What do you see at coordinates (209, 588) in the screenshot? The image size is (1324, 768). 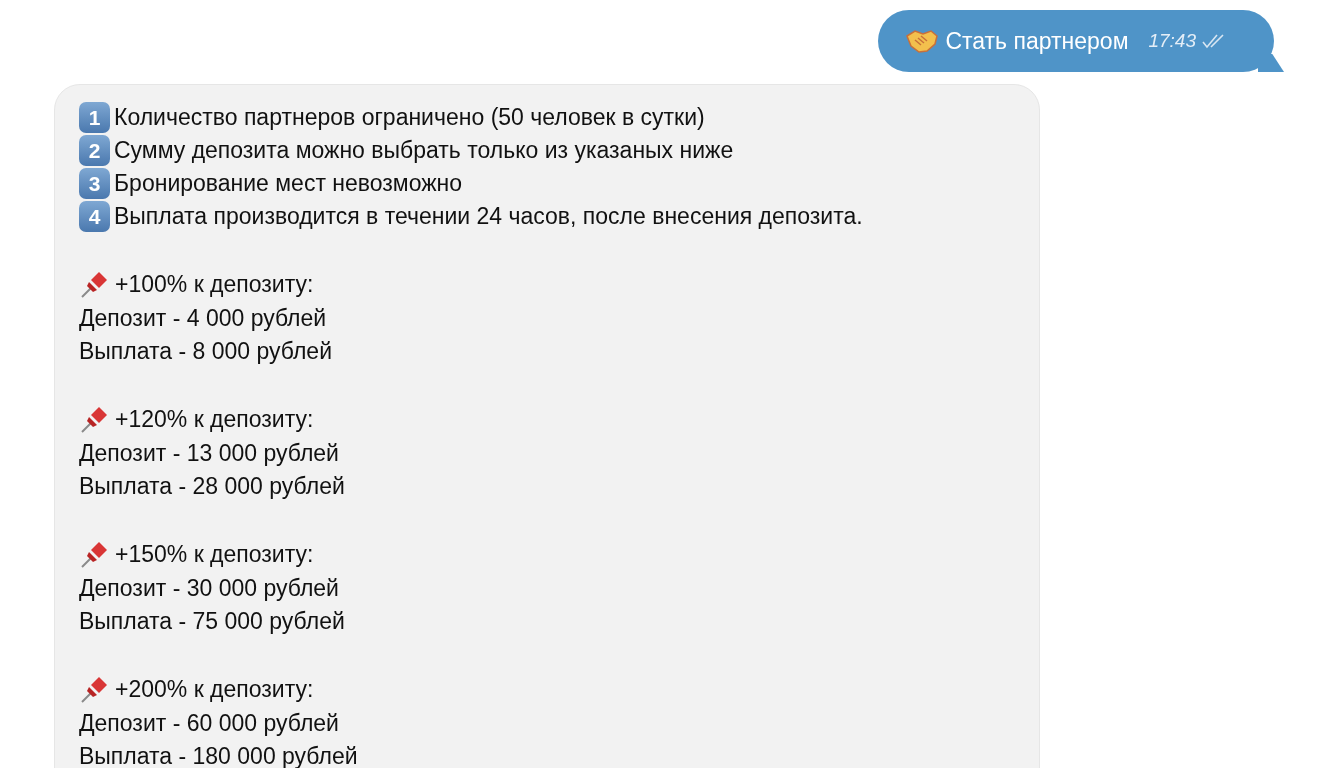 I see `deposit-text: Депозит - 30 000 рублей` at bounding box center [209, 588].